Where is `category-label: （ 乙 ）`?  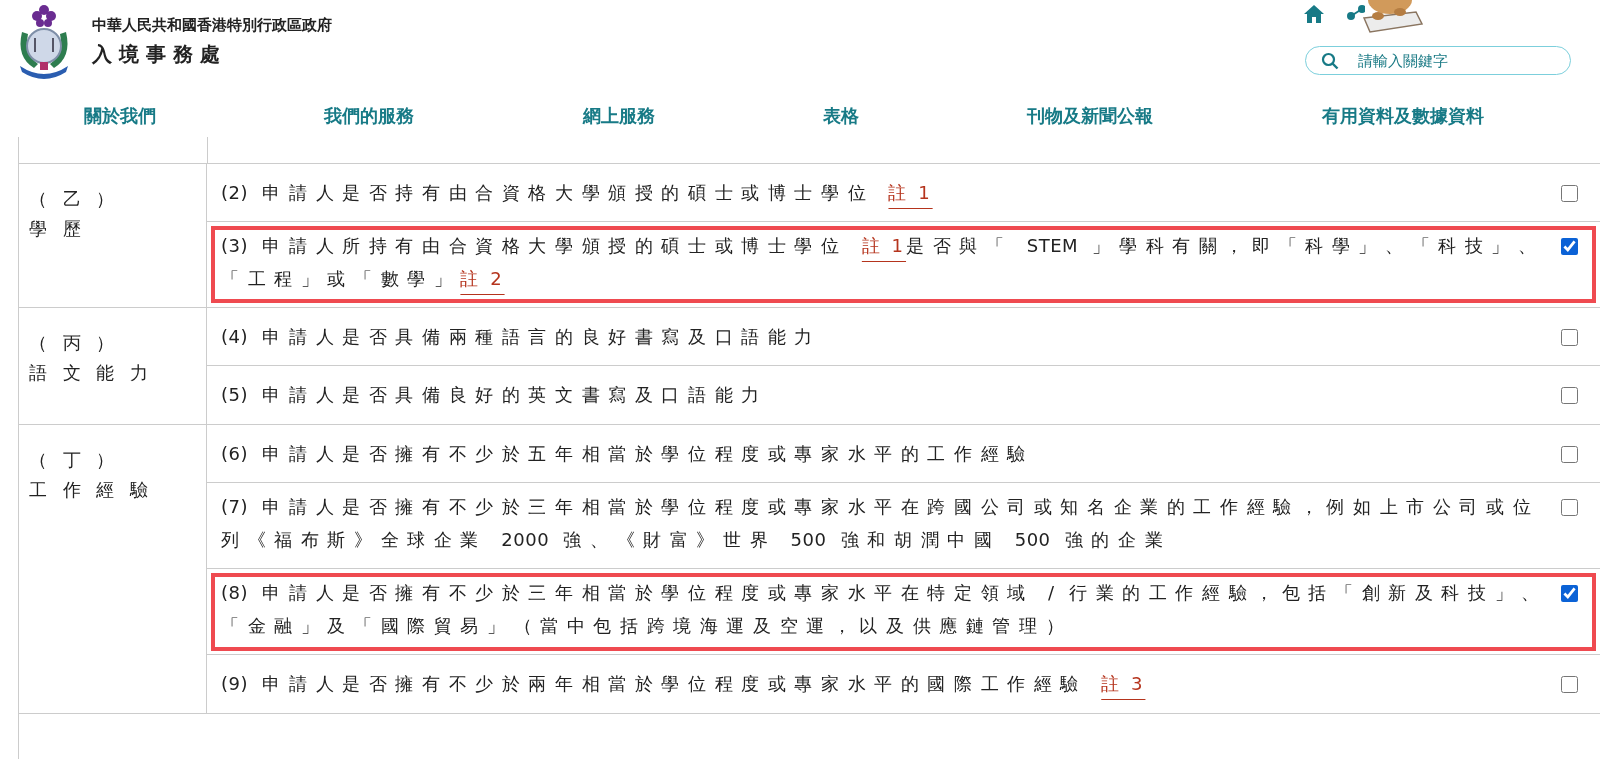 category-label: （ 乙 ） is located at coordinates (75, 199).